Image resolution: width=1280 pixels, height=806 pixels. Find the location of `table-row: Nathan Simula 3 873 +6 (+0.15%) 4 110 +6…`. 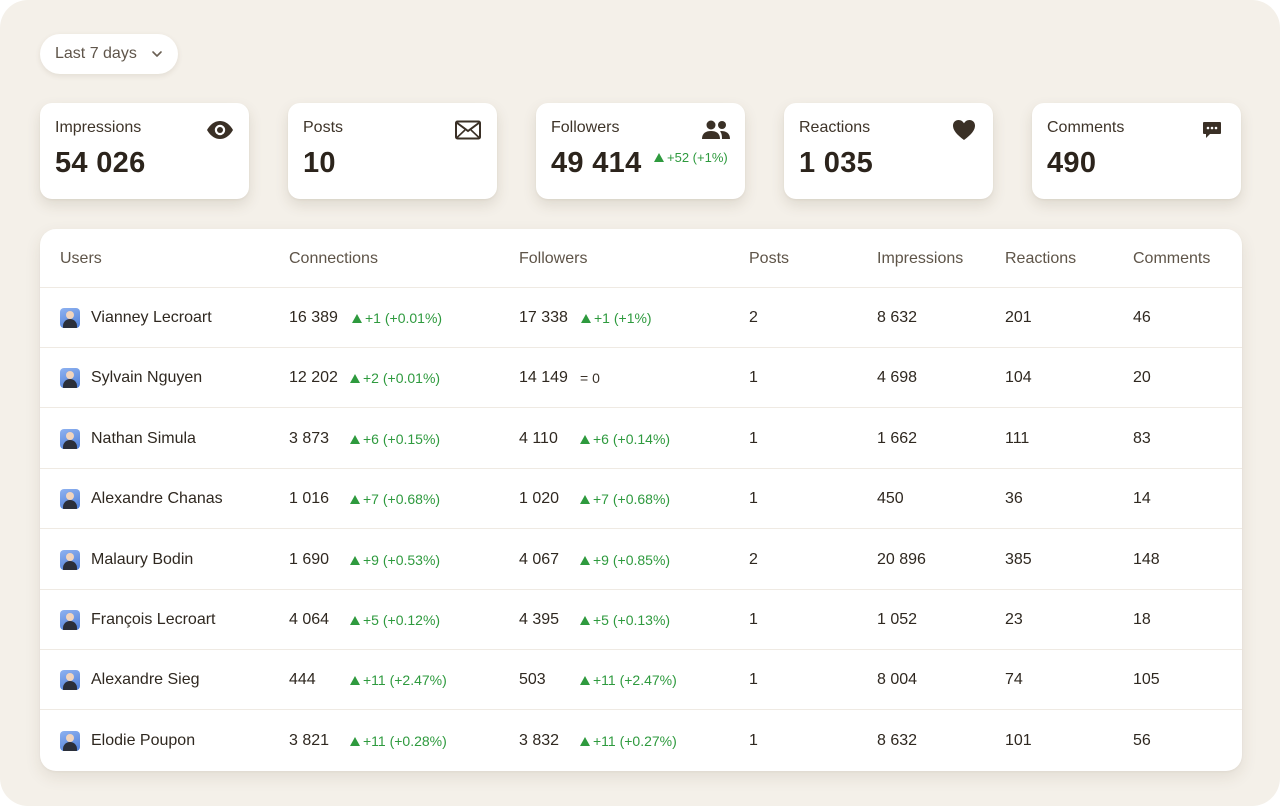

table-row: Nathan Simula 3 873 +6 (+0.15%) 4 110 +6… is located at coordinates (641, 439).